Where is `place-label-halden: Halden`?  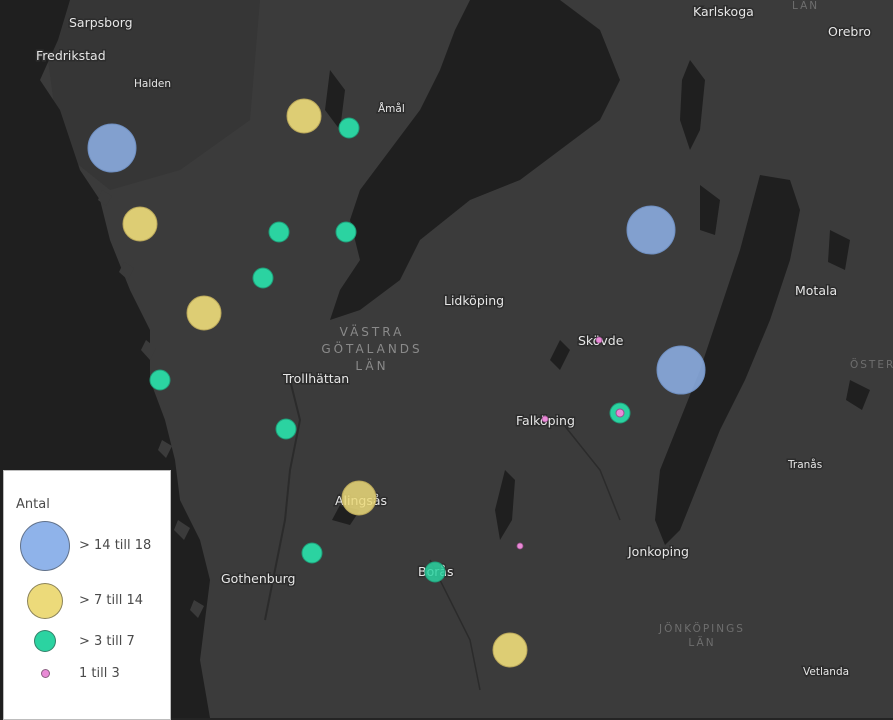
place-label-halden: Halden is located at coordinates (152, 84).